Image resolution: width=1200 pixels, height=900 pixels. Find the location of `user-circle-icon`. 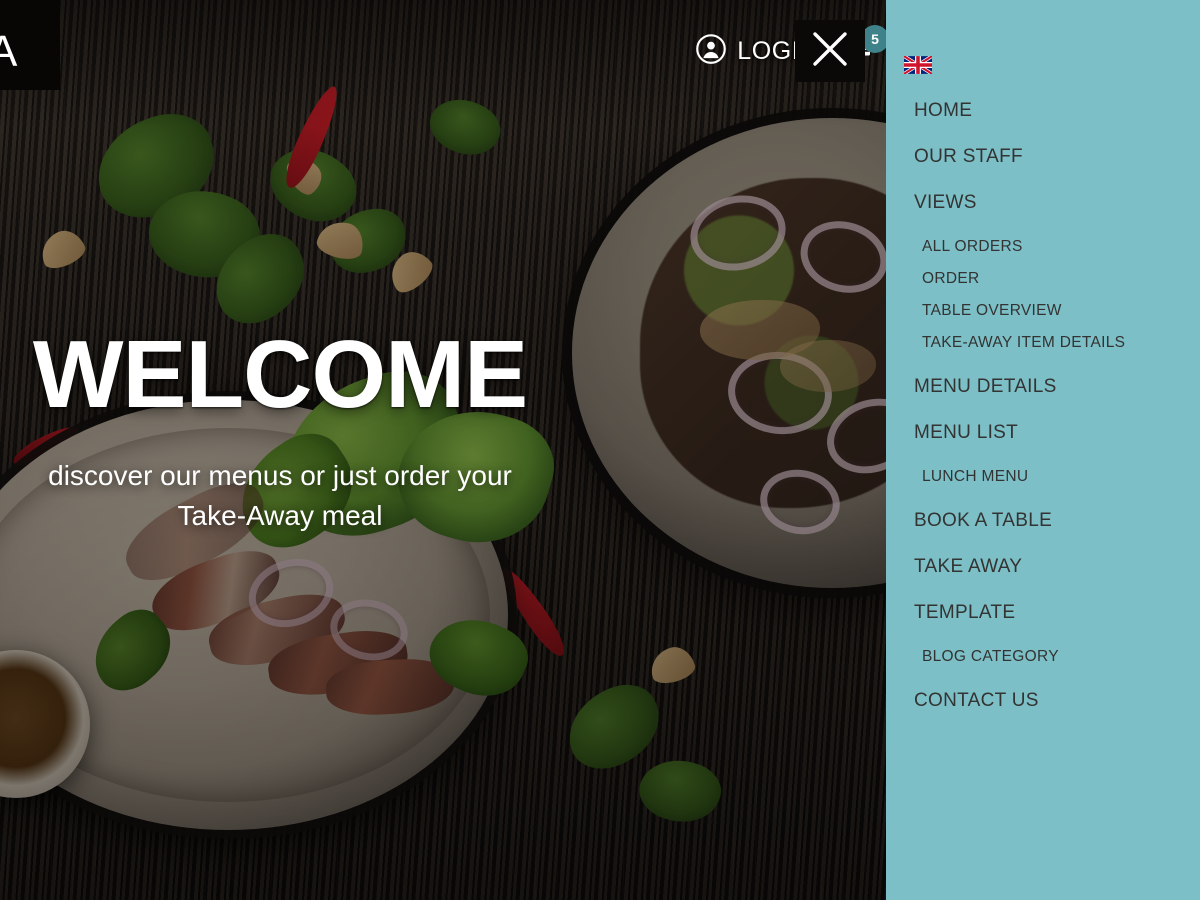

user-circle-icon is located at coordinates (711, 51).